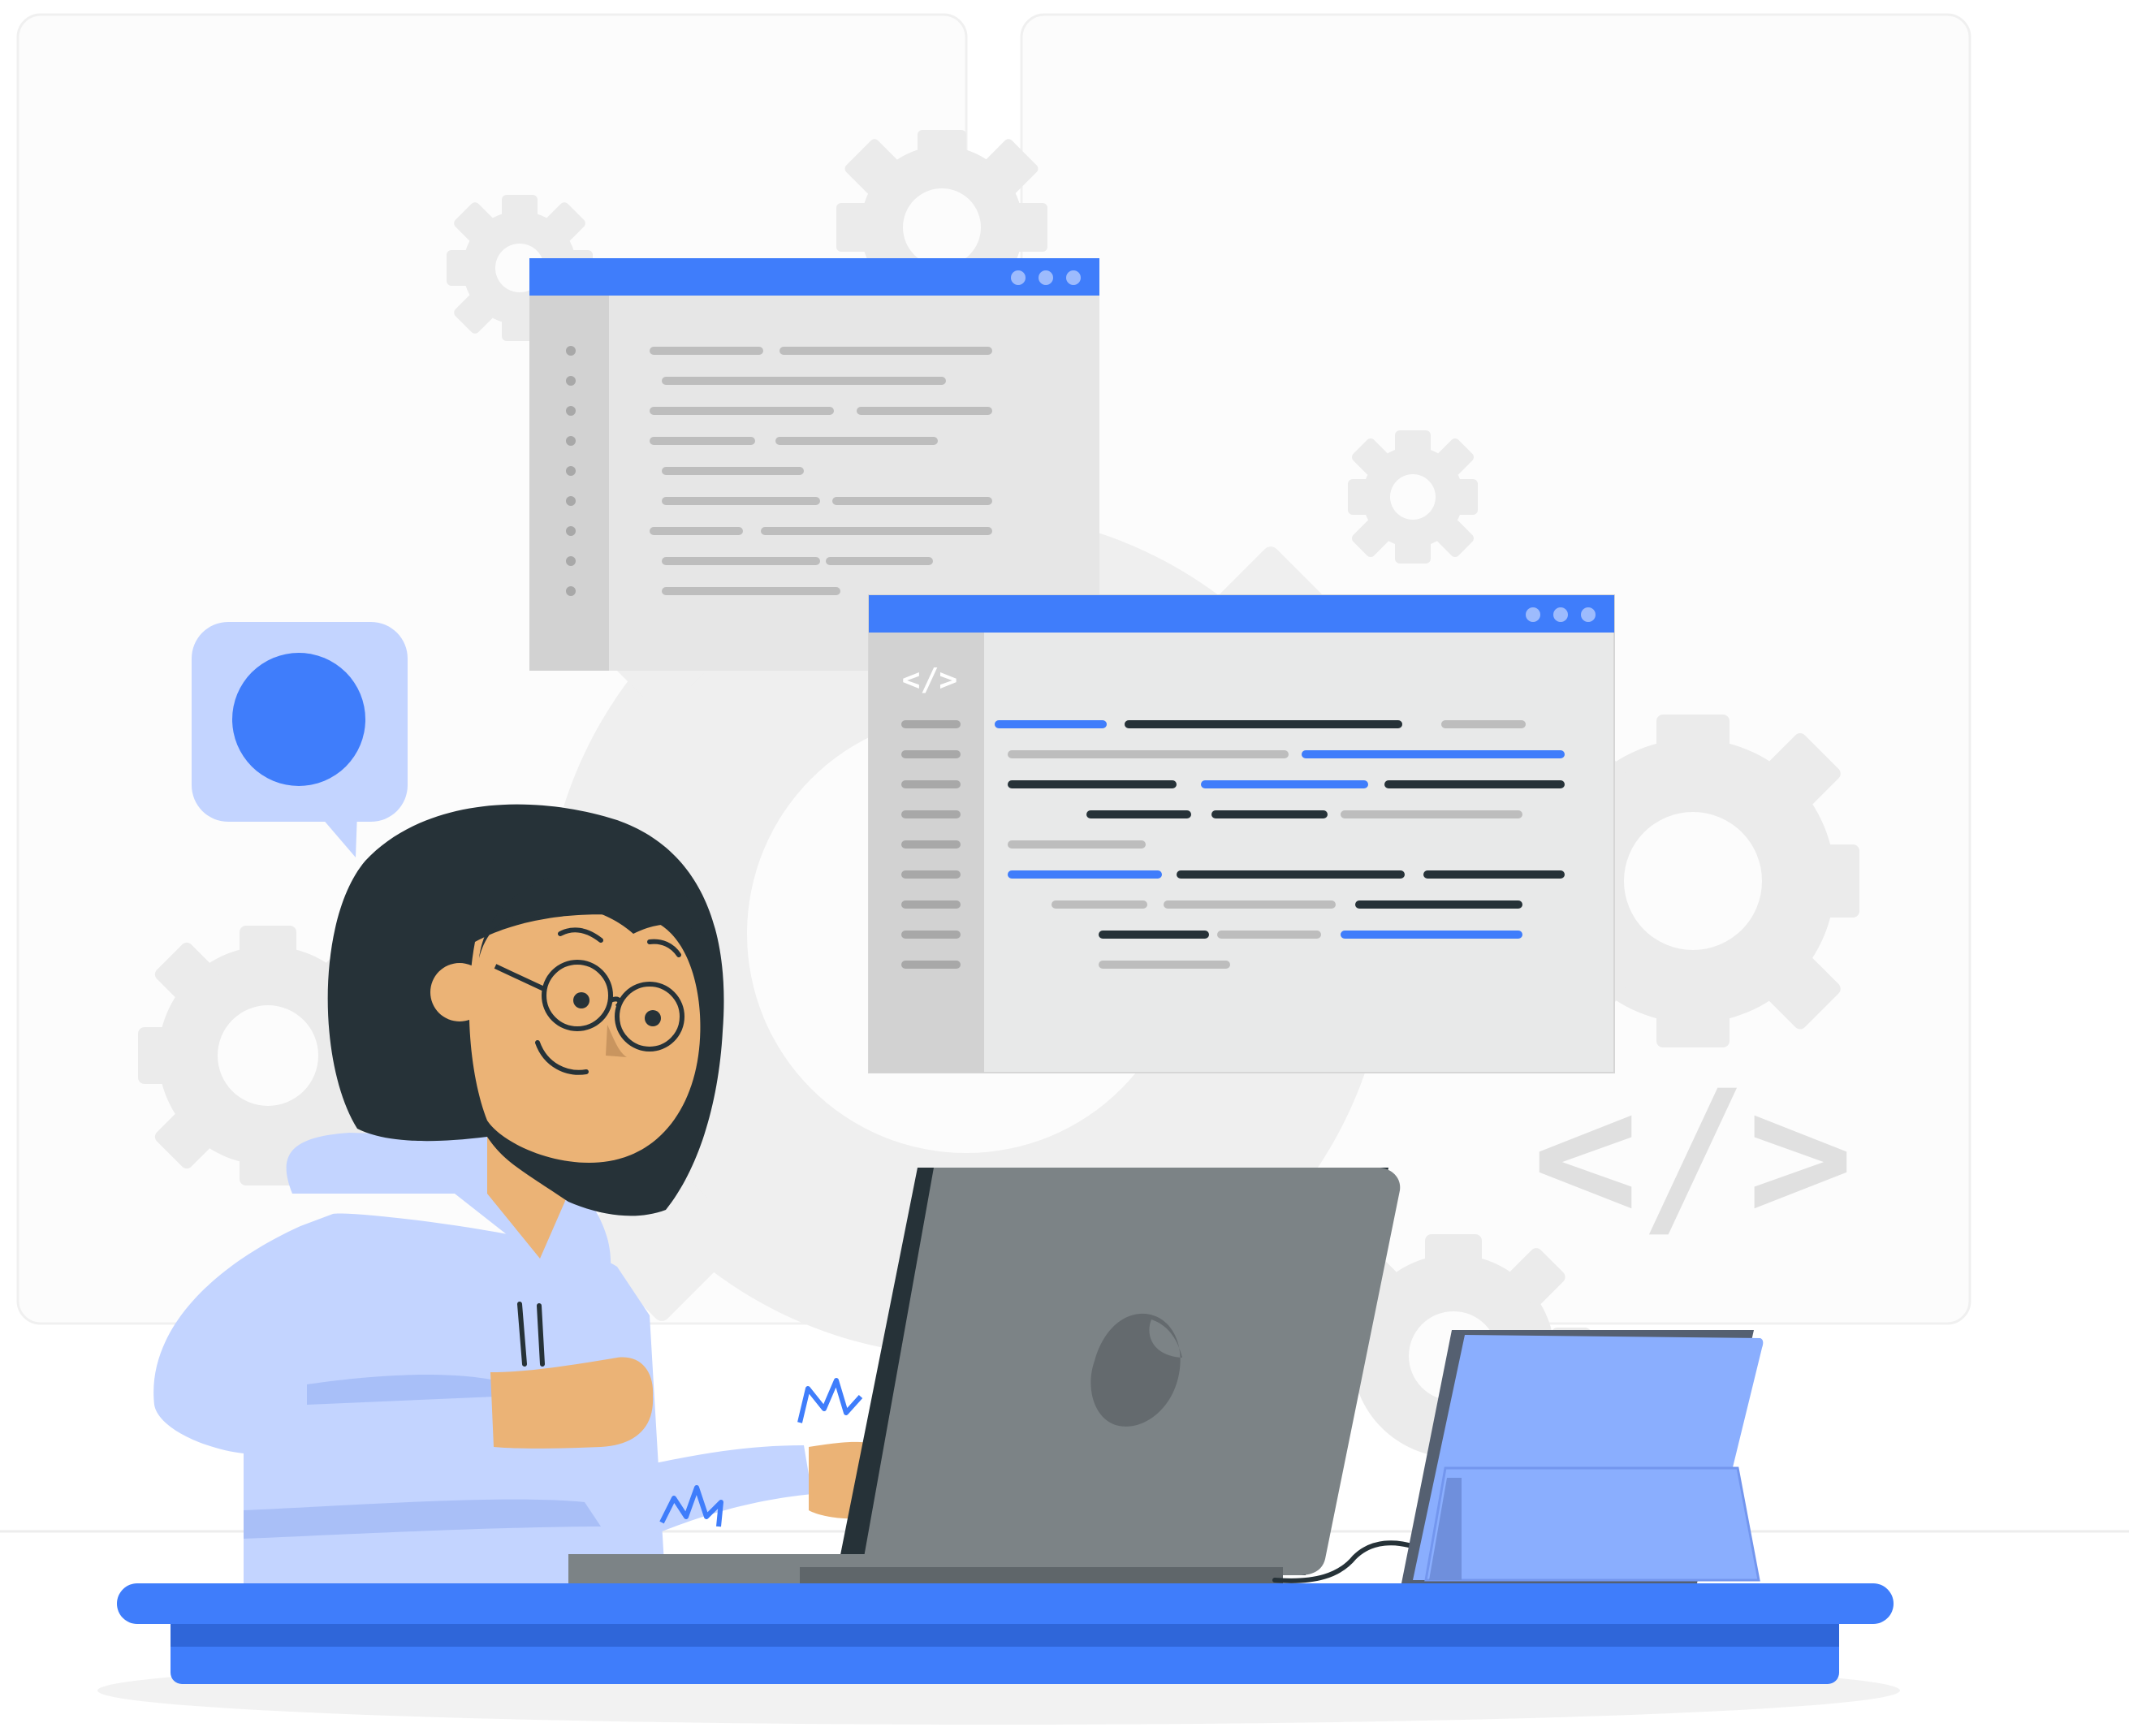 The width and height of the screenshot is (2129, 1736). I want to click on desk-top, so click(1005, 1603).